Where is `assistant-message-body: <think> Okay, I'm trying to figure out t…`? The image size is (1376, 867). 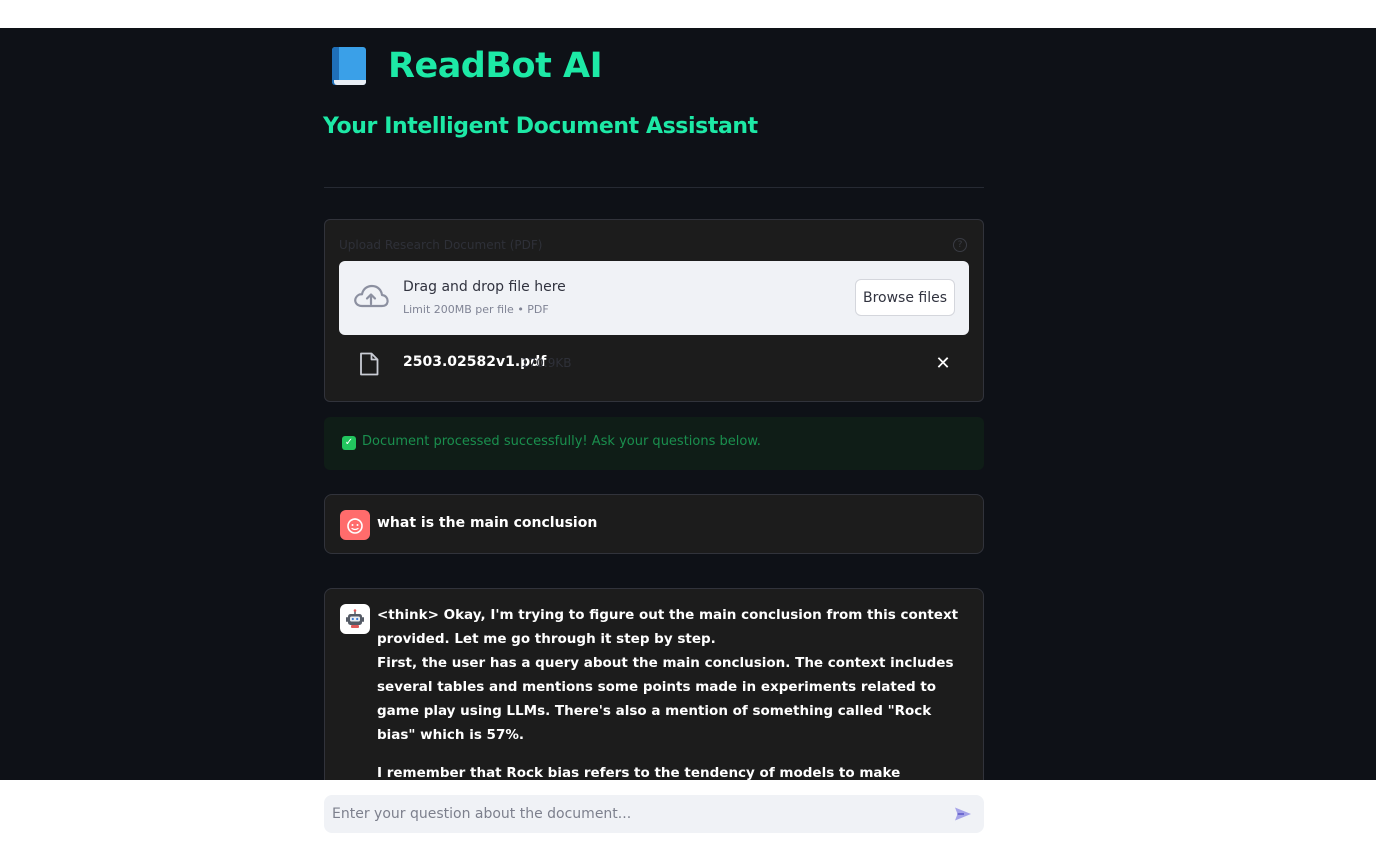
assistant-message-body: <think> Okay, I'm trying to figure out t… is located at coordinates (672, 691).